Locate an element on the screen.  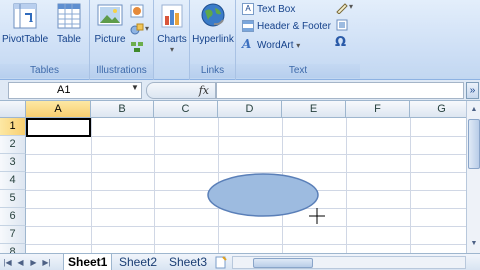
symbol-button: Ω is located at coordinates (340, 42).